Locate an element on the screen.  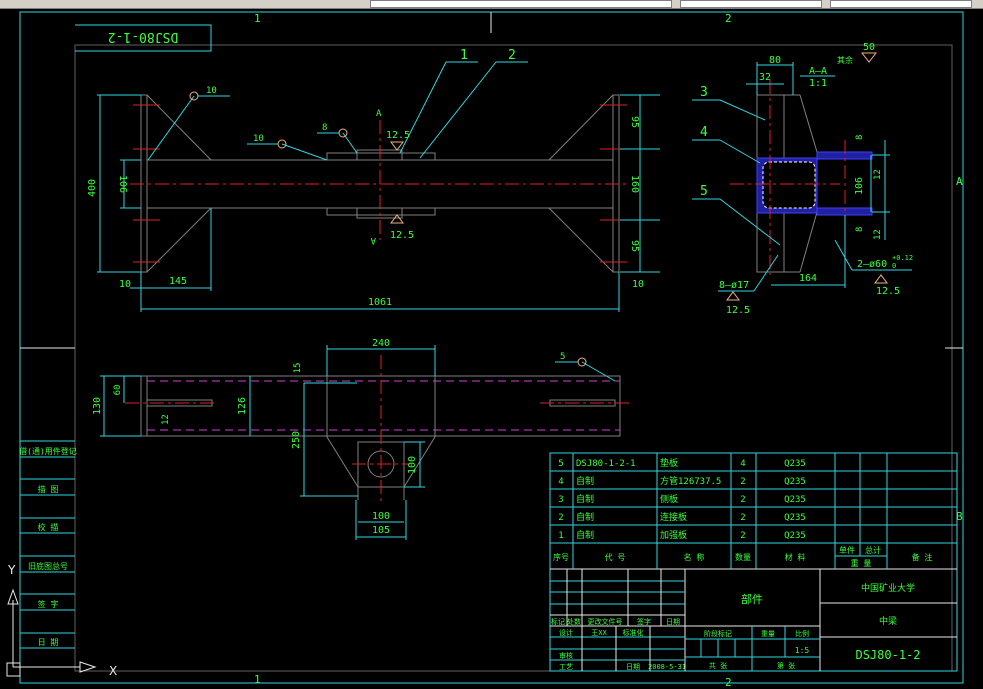
cell-name: 加强板 is located at coordinates (673, 535).